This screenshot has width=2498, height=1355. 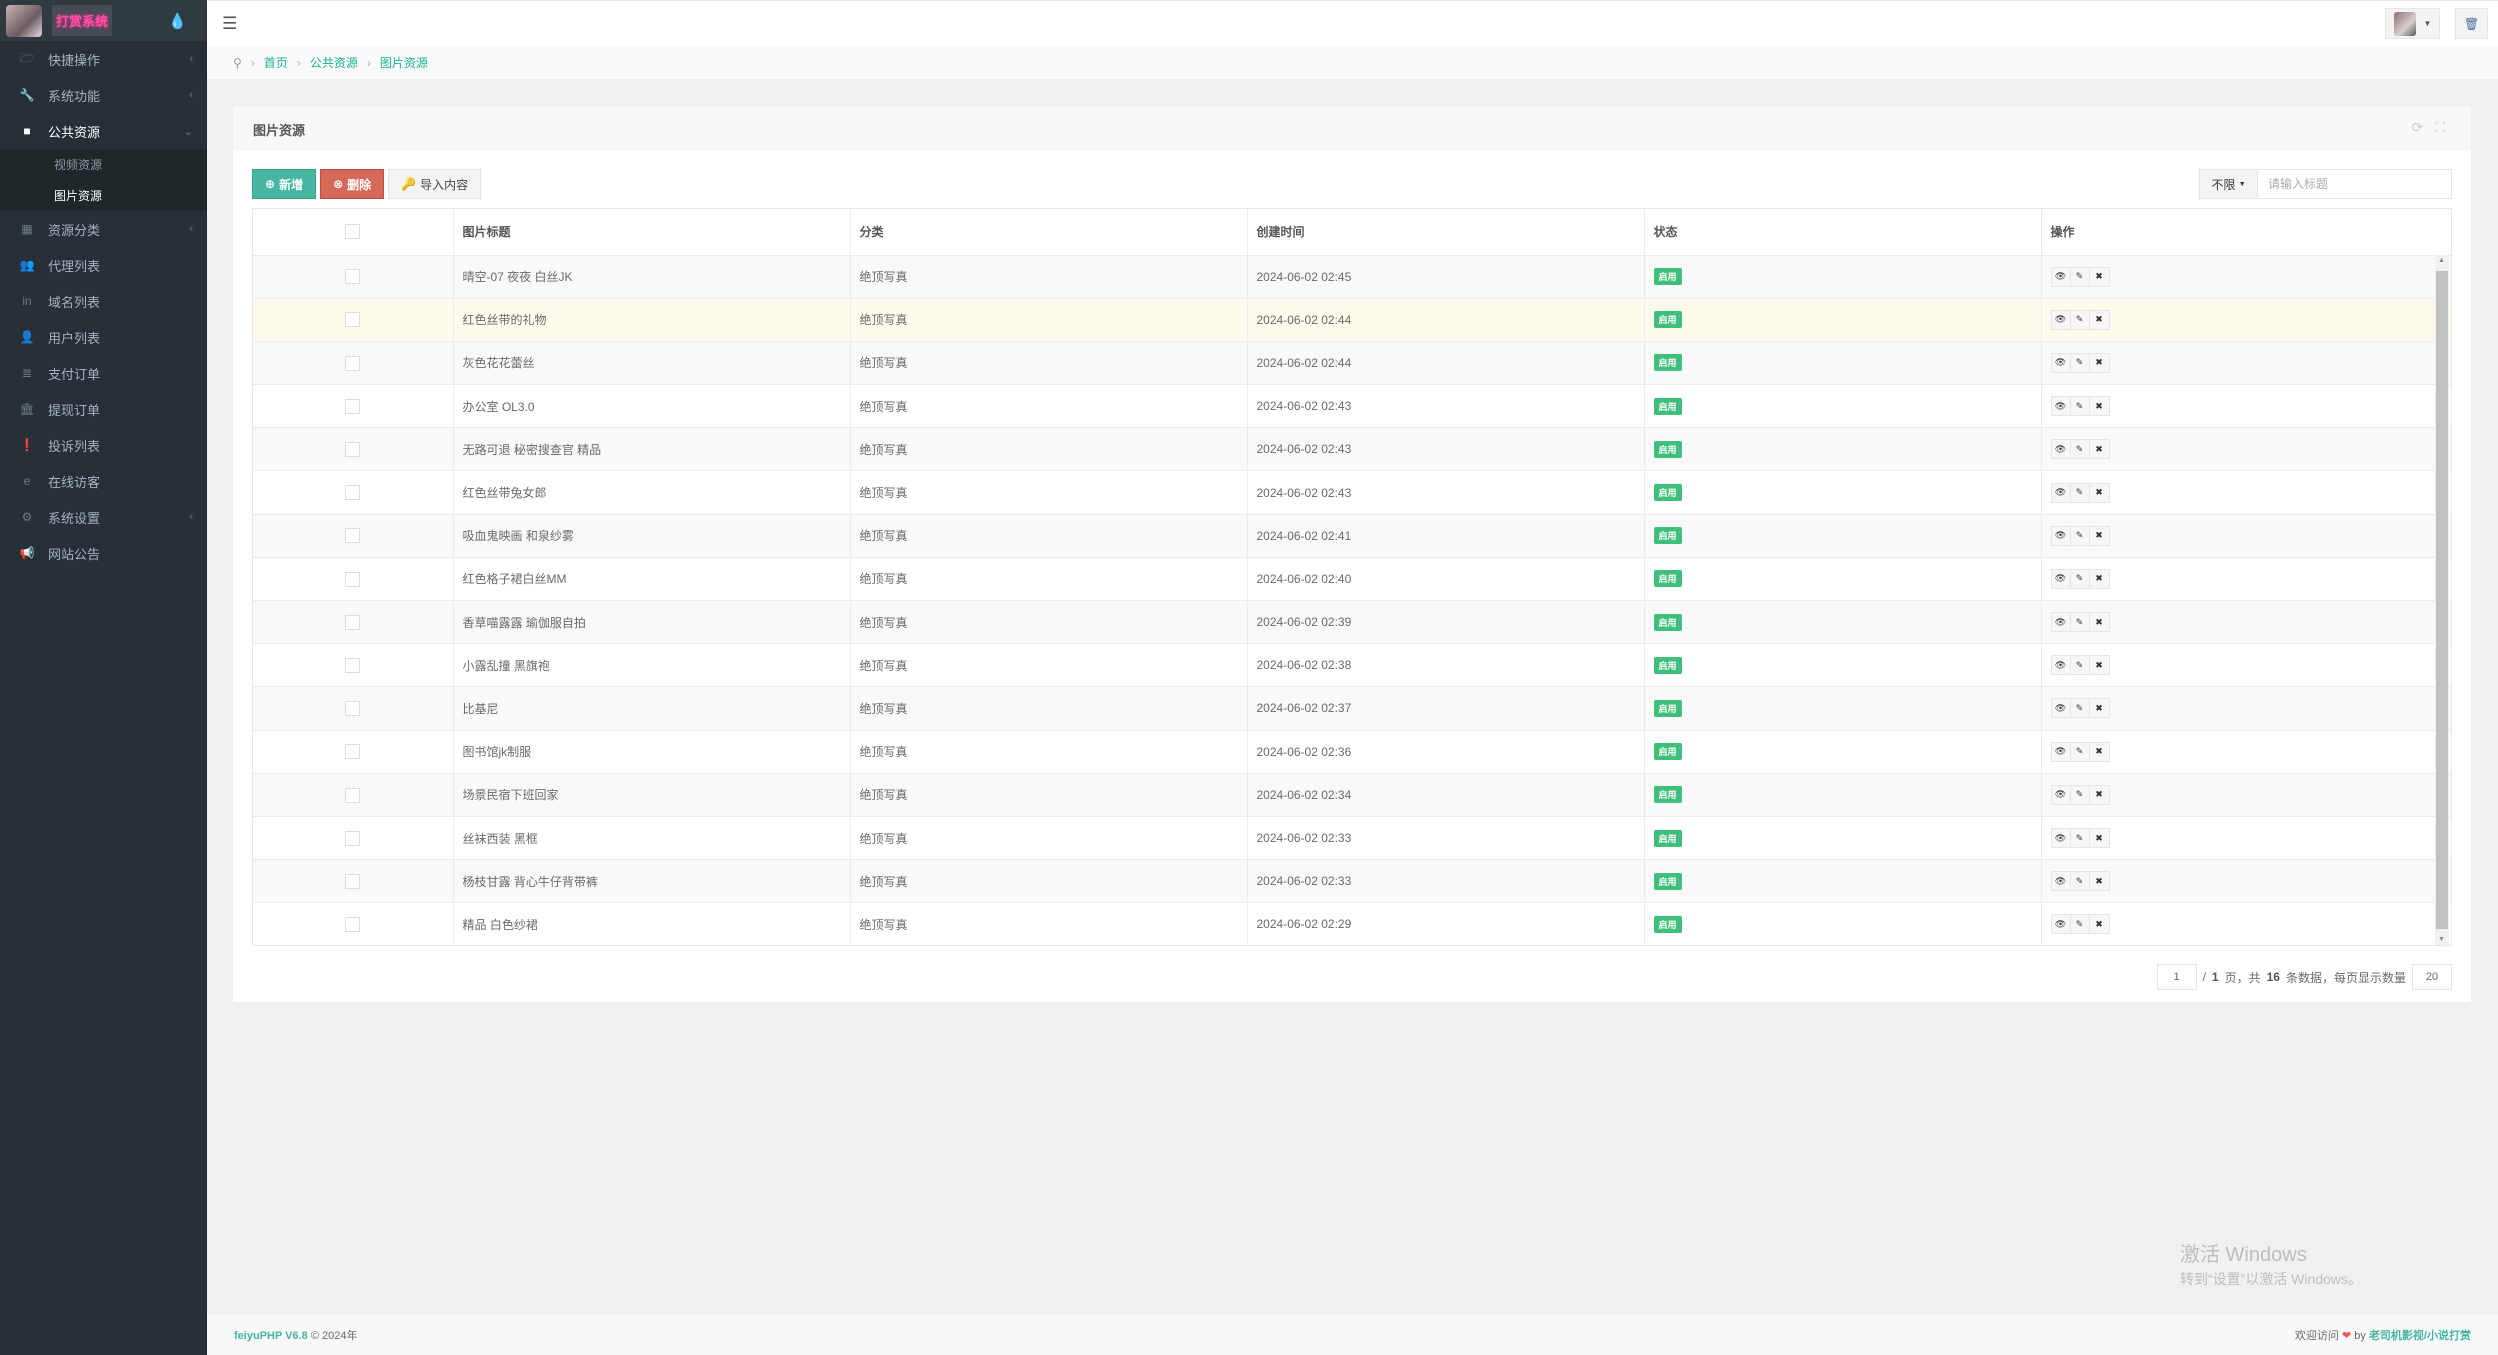 What do you see at coordinates (177, 21) in the screenshot?
I see `theme-drop-icon: 💧` at bounding box center [177, 21].